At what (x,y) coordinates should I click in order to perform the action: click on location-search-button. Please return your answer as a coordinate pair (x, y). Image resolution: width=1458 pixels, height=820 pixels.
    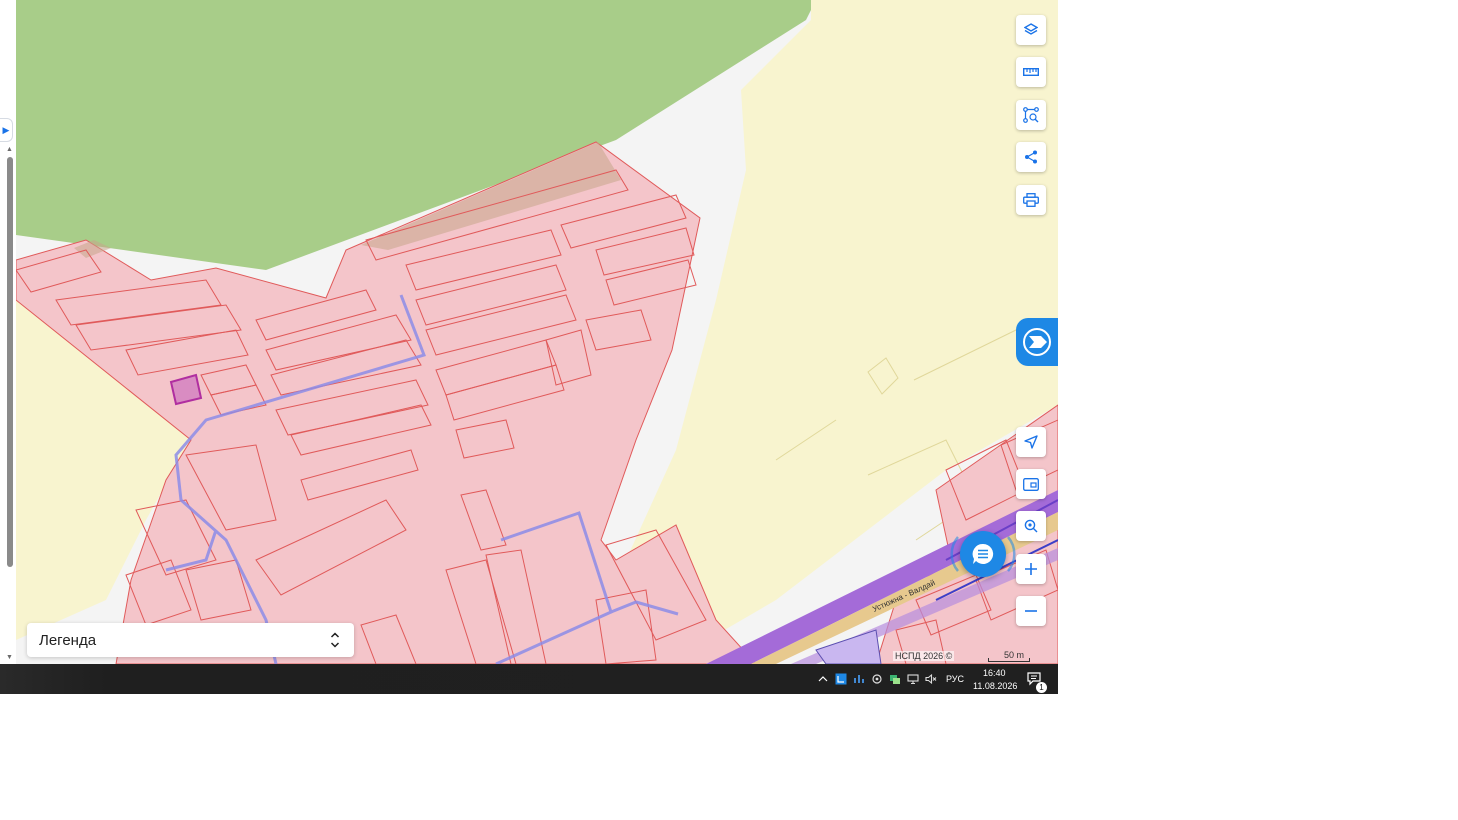
    Looking at the image, I should click on (1031, 526).